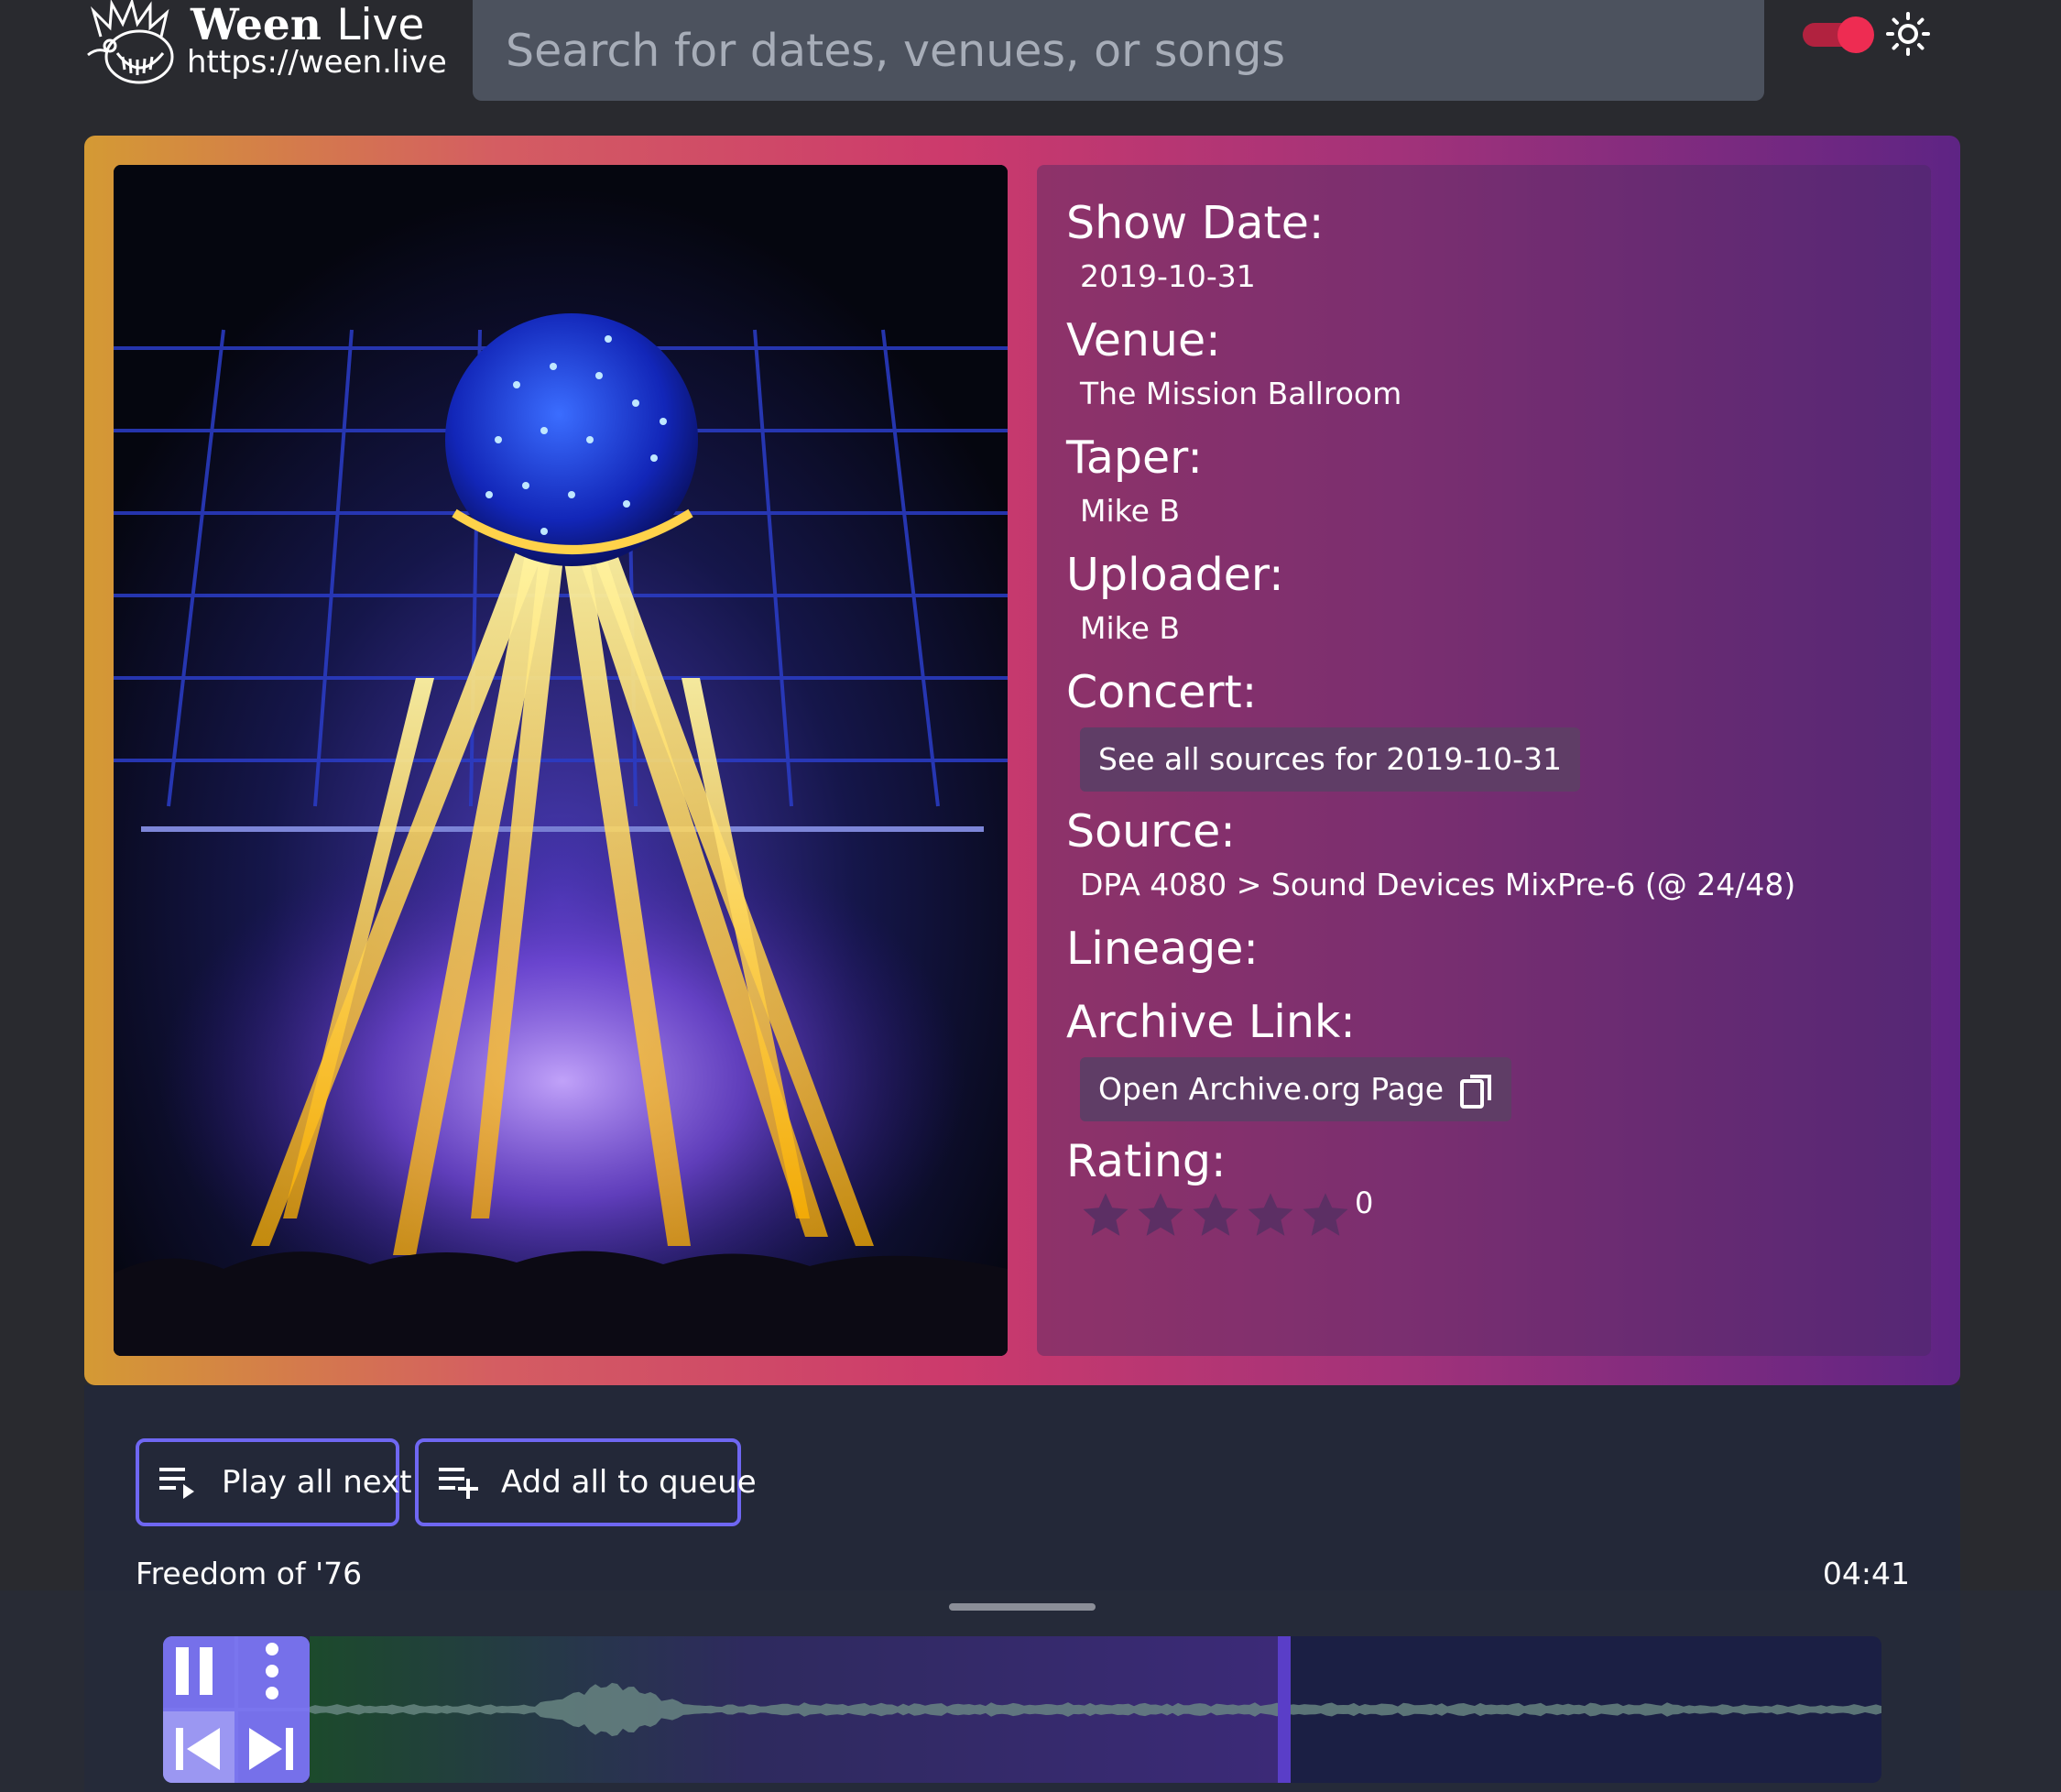  I want to click on show-date-value: 2019-10-31, so click(1168, 276).